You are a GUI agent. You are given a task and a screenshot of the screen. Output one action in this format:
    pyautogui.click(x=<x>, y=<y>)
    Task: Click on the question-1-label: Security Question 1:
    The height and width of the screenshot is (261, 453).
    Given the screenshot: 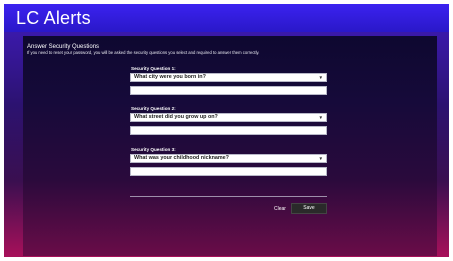 What is the action you would take?
    pyautogui.click(x=153, y=68)
    